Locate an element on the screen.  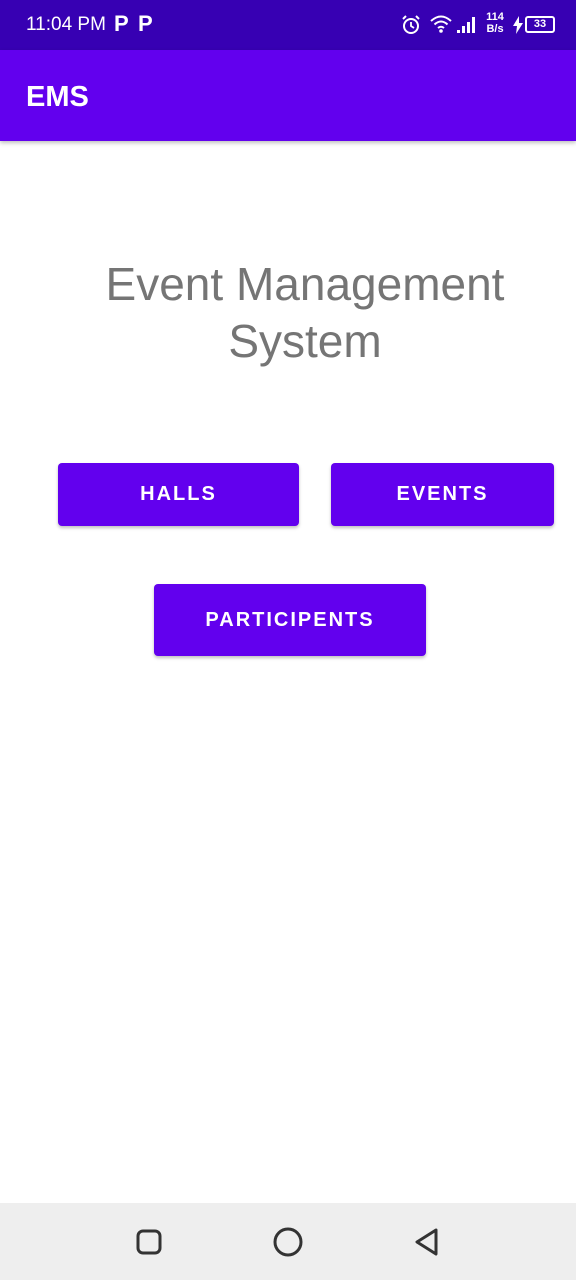
charging-bolt-icon is located at coordinates (518, 25).